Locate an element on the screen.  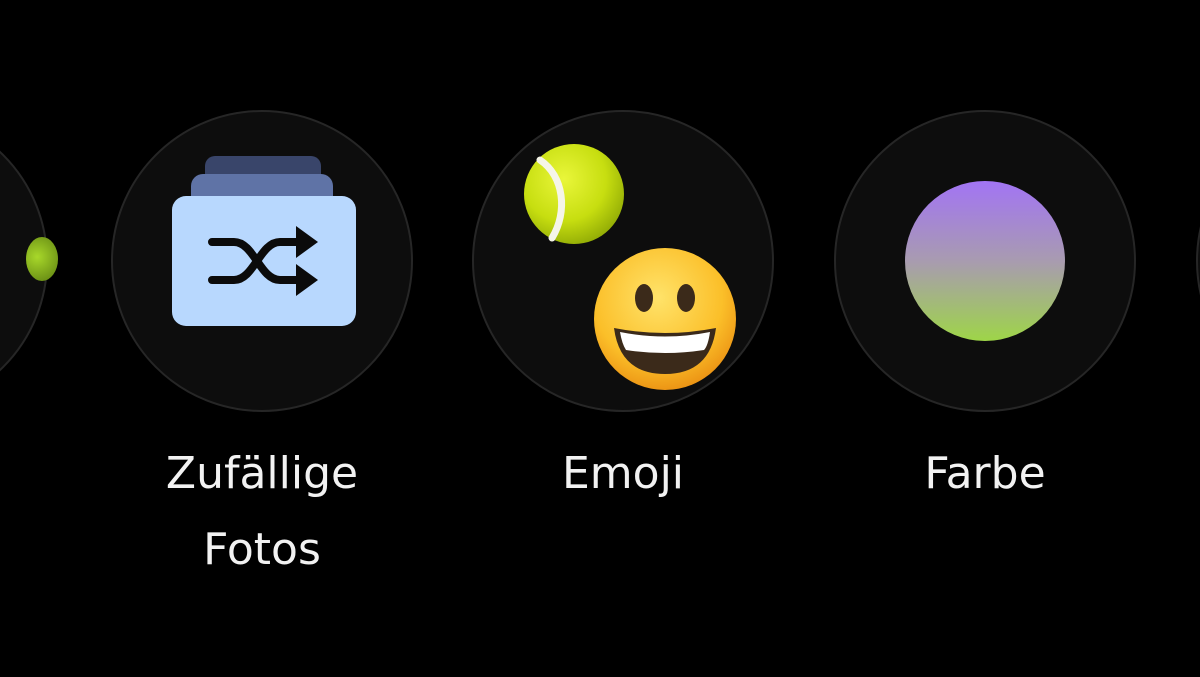
emoji-button is located at coordinates (623, 261).